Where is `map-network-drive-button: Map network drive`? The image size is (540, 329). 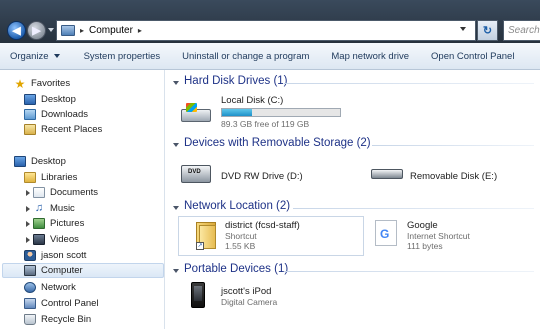
map-network-drive-button: Map network drive is located at coordinates (373, 56).